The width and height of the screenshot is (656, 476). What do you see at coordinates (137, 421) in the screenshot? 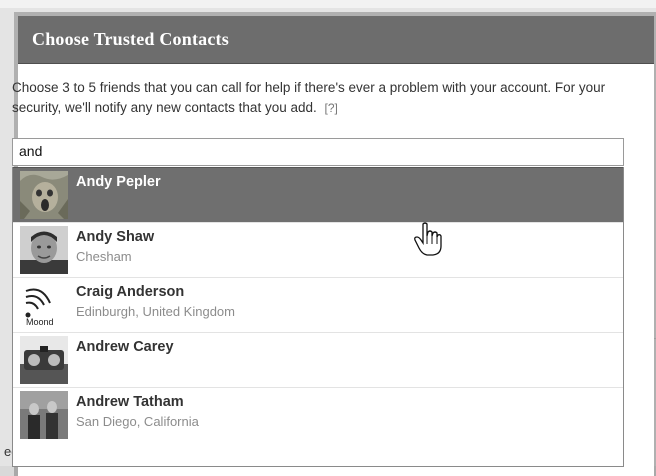
I see `suggestion-location: San Diego, California` at bounding box center [137, 421].